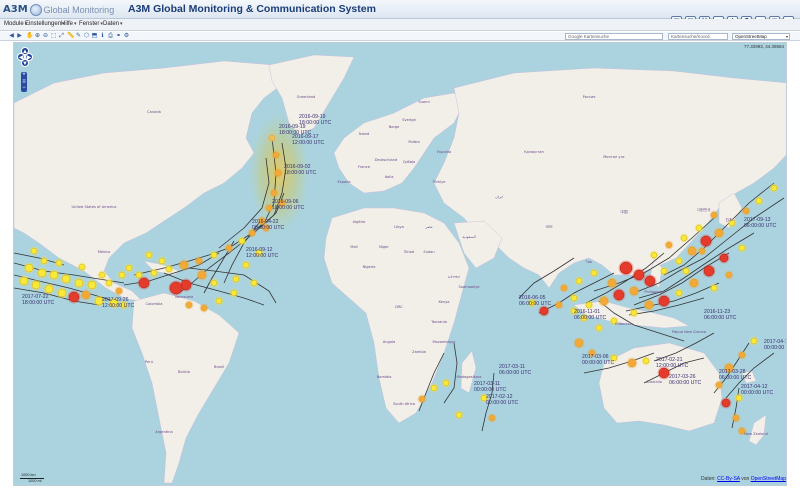  I want to click on menu-hilfe: Hilfe▾, so click(69, 24).